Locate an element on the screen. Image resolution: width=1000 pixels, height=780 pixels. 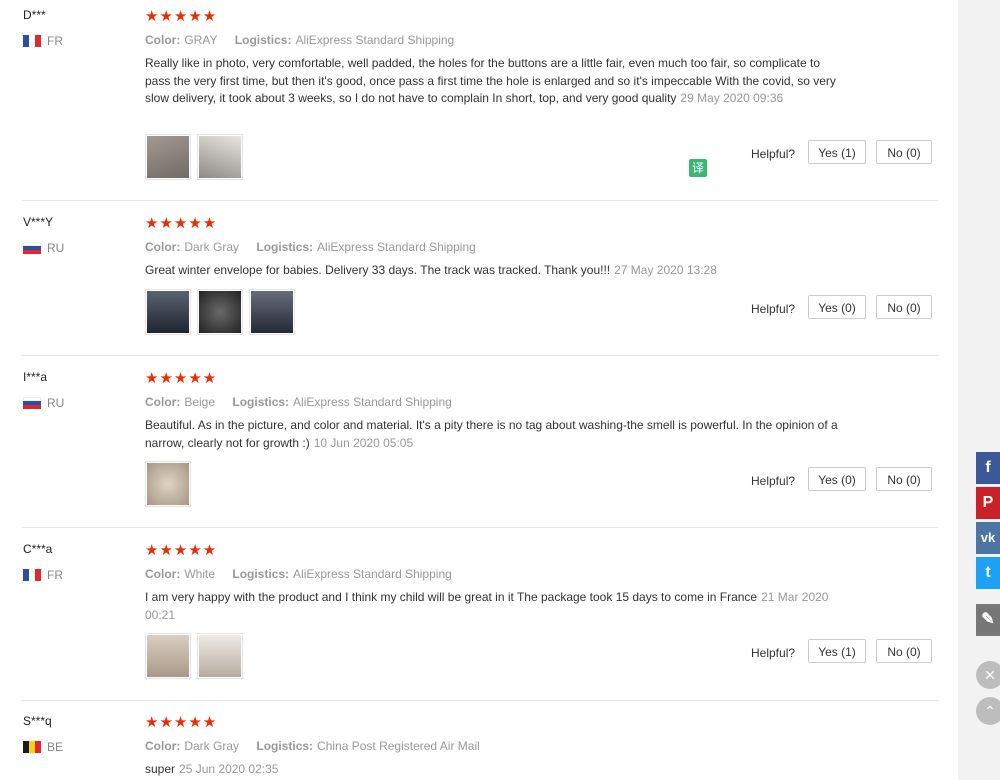
review-date: 10 Jun 2020 05:05 is located at coordinates (363, 442).